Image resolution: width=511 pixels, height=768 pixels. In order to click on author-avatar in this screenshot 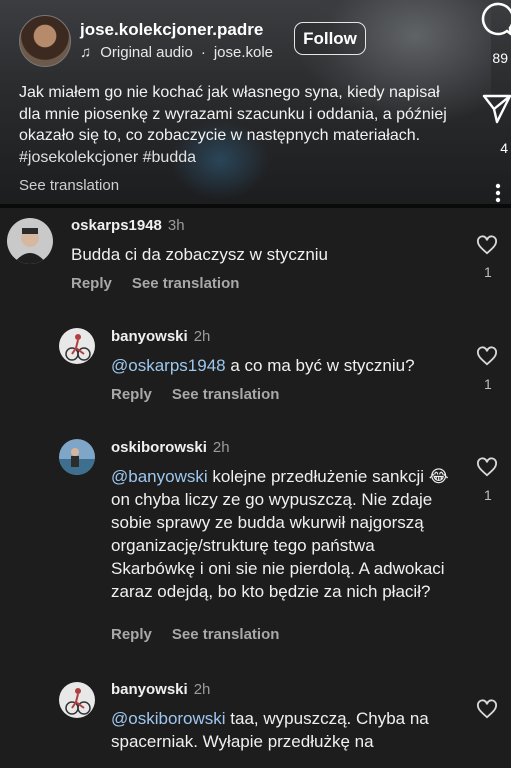, I will do `click(45, 41)`.